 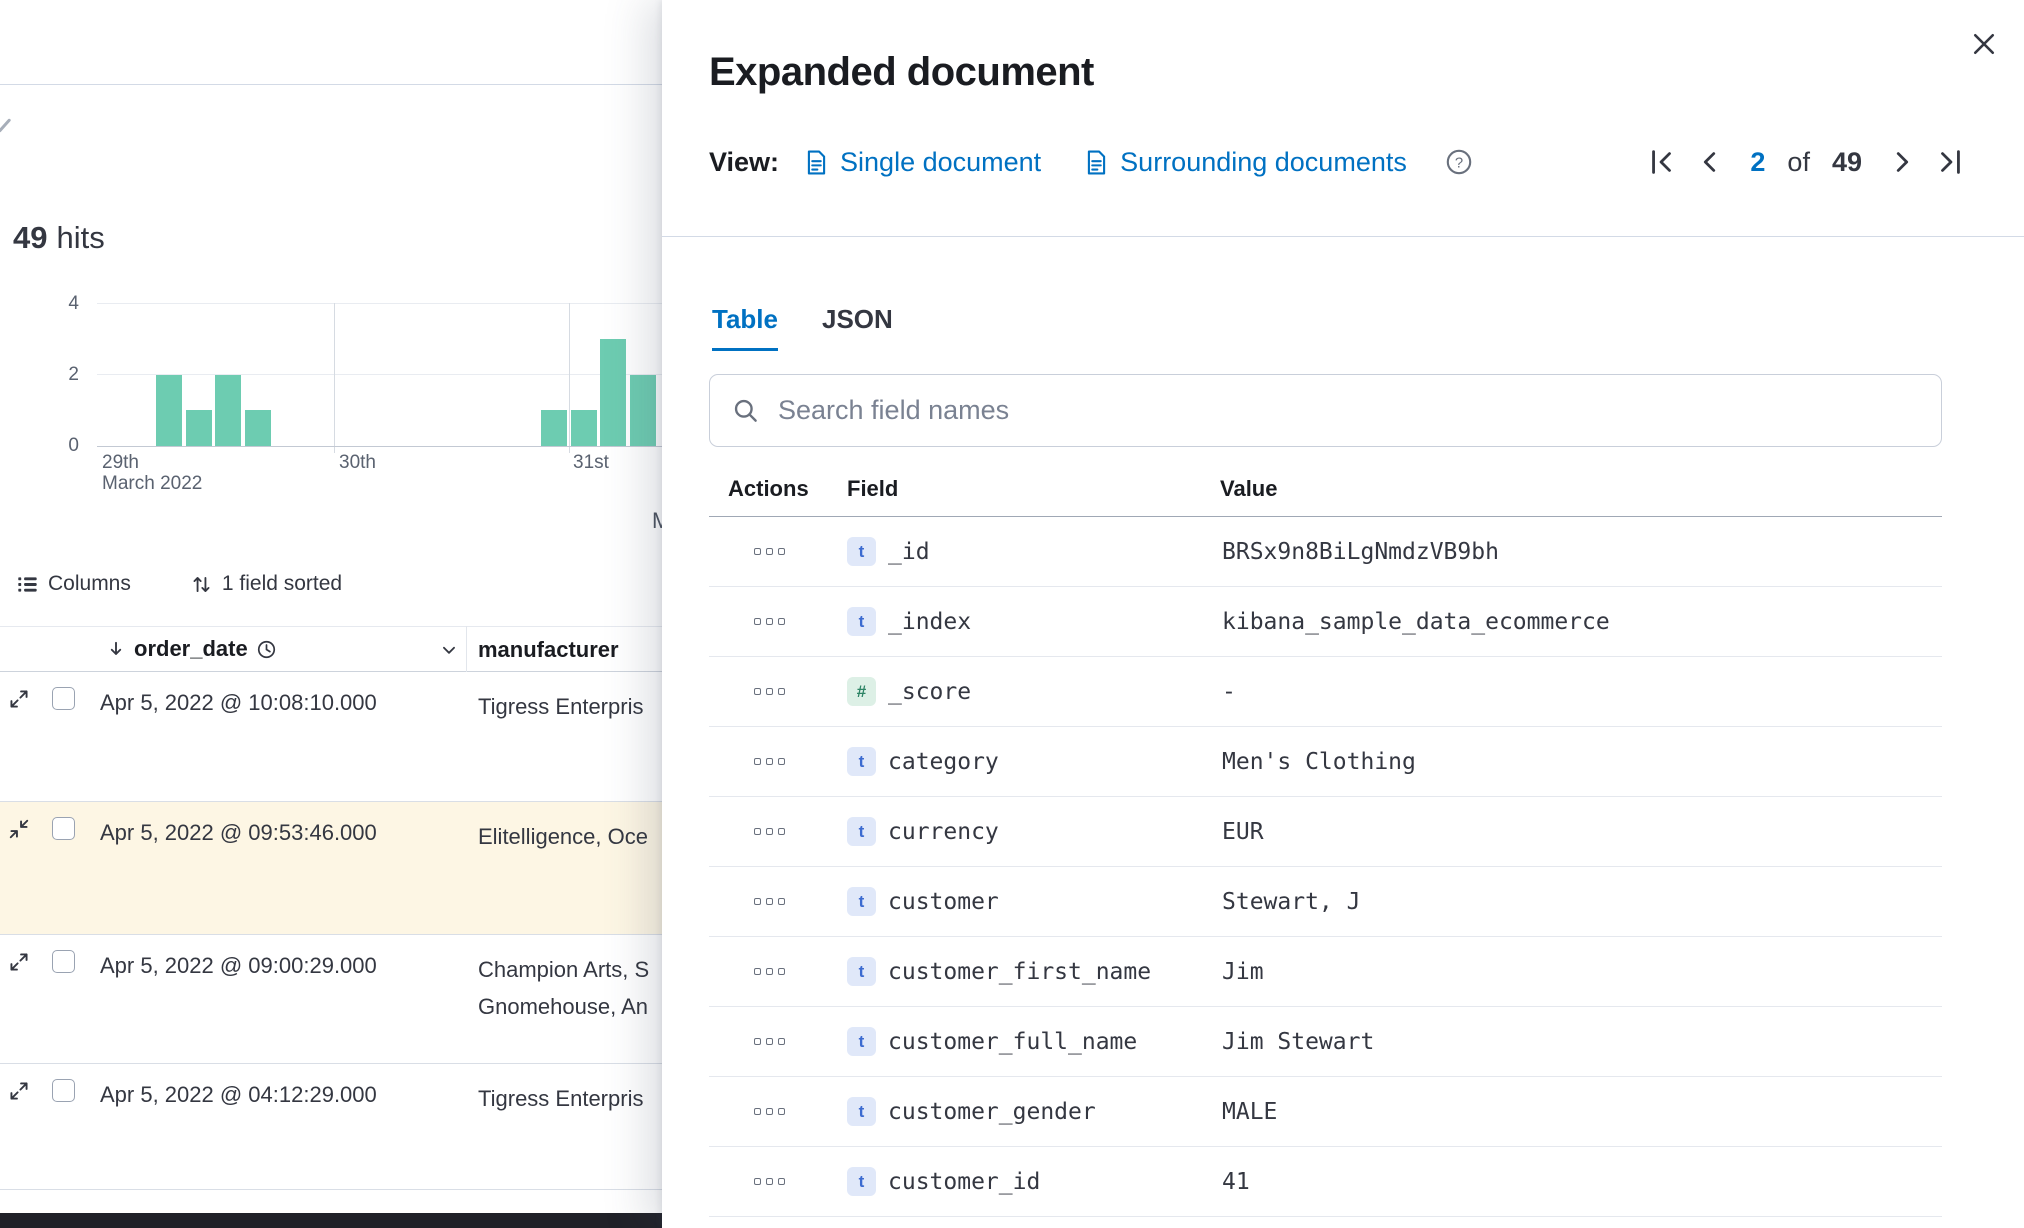 I want to click on field-row: t customer_full_name Jim Stewart, so click(x=1325, y=1042).